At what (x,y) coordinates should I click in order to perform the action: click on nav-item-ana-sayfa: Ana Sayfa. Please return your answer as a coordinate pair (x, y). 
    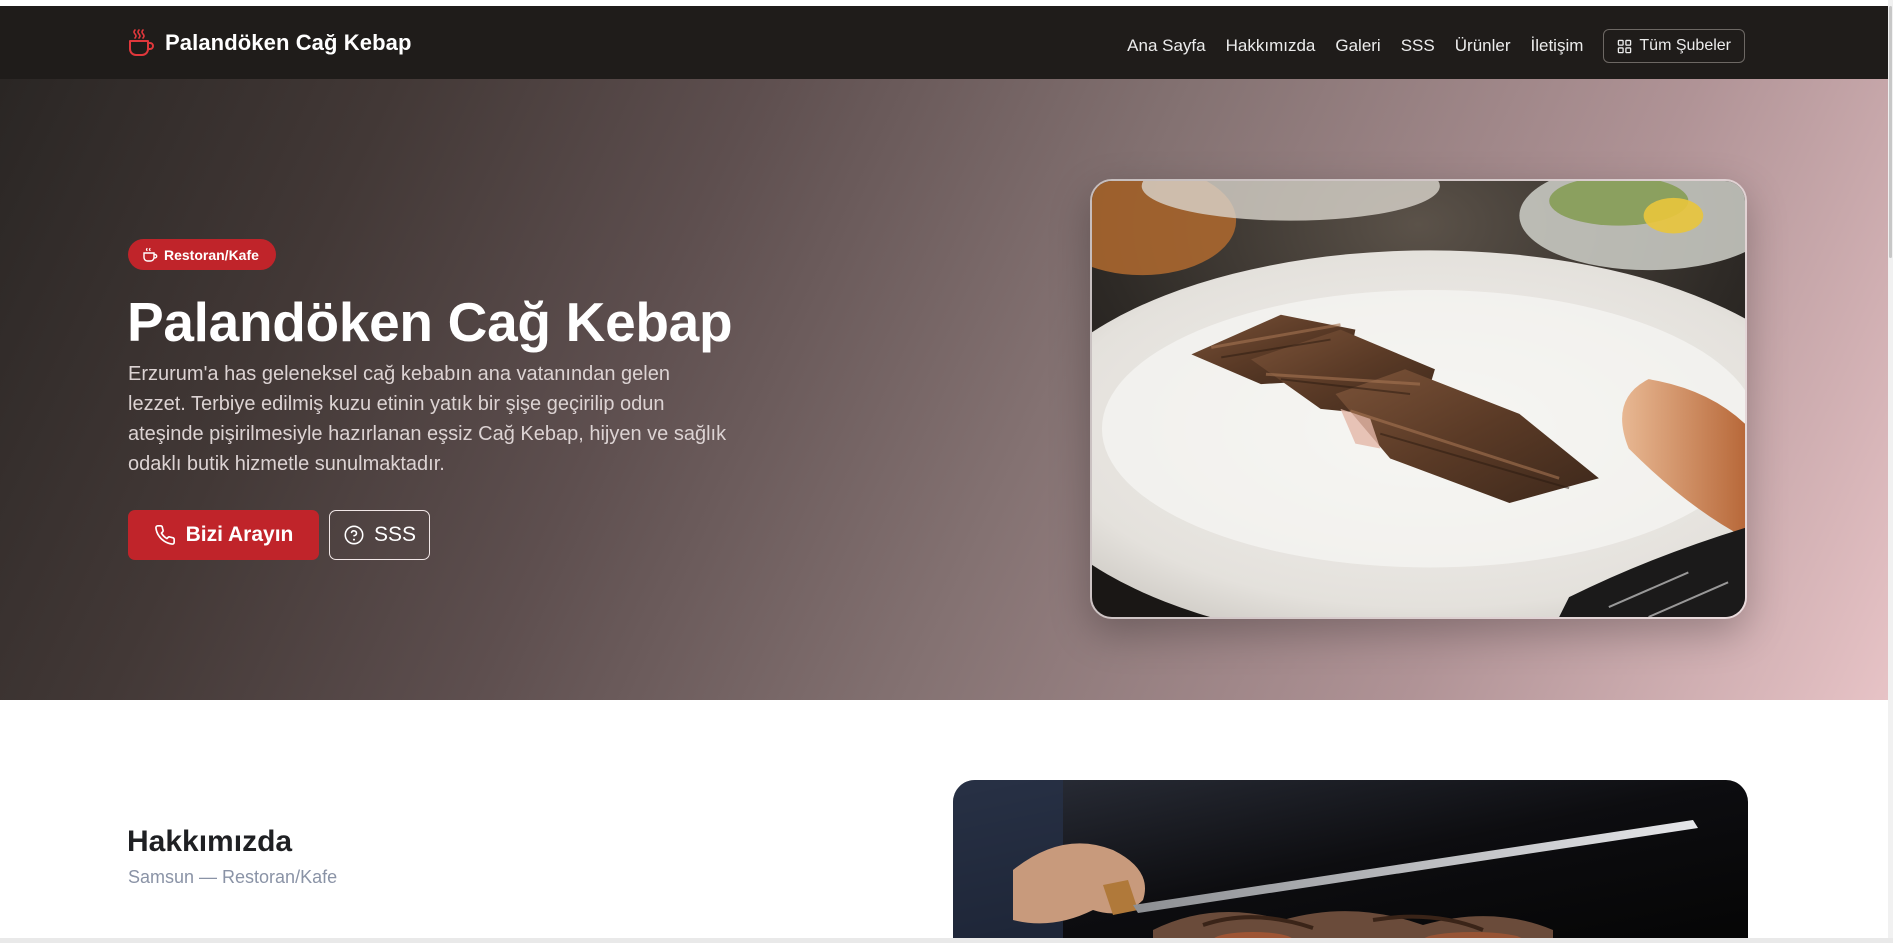
    Looking at the image, I should click on (1166, 46).